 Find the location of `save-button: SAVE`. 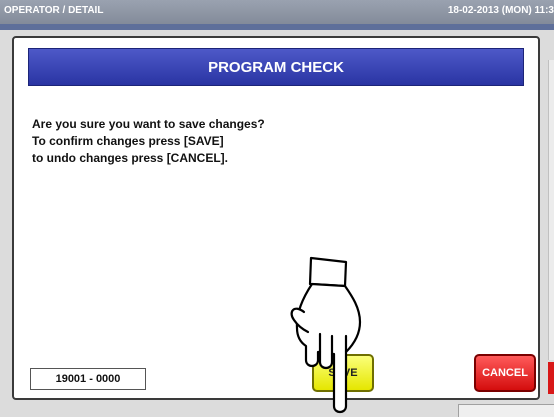

save-button: SAVE is located at coordinates (343, 373).